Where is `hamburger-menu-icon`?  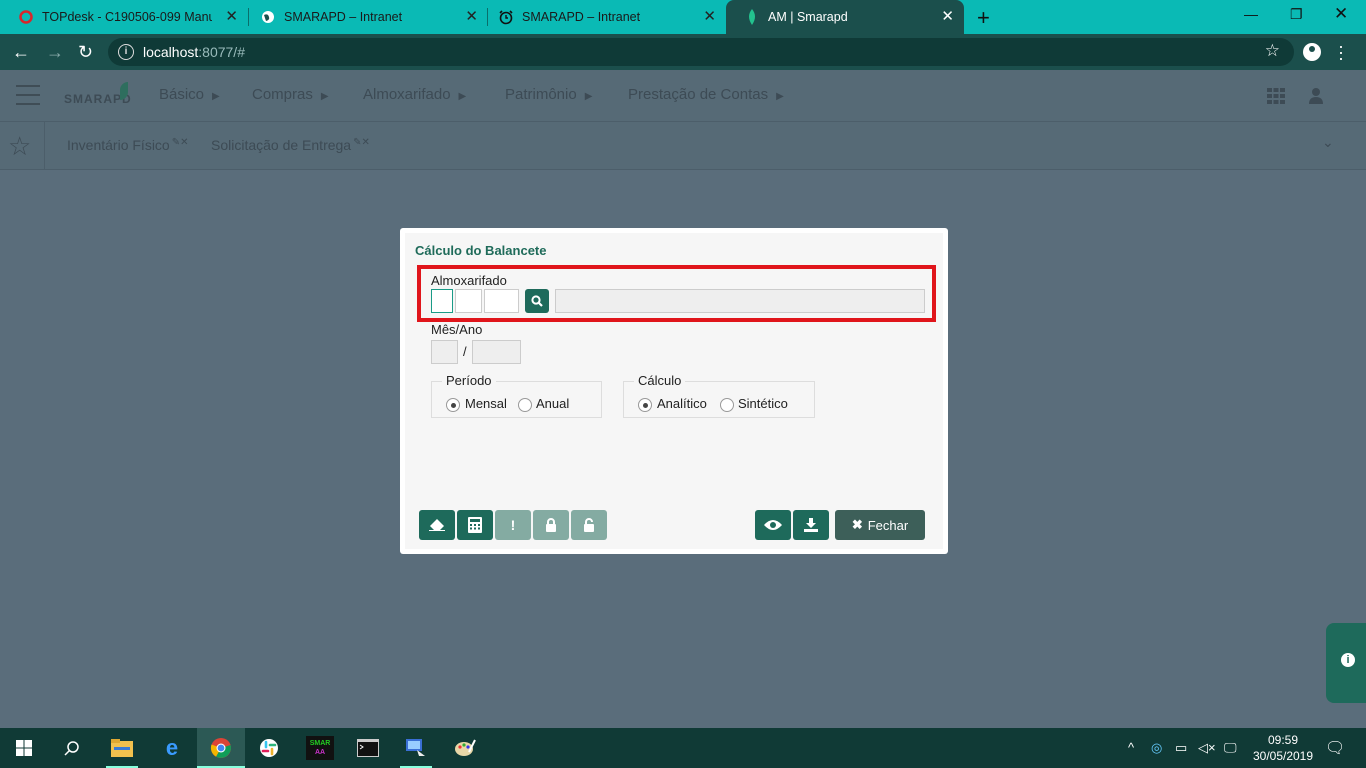
hamburger-menu-icon is located at coordinates (28, 95).